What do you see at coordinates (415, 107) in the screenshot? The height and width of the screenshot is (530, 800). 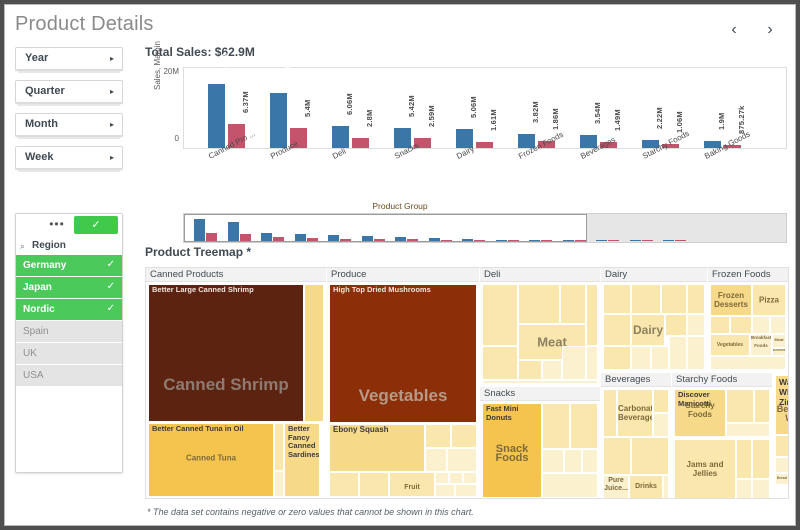 I see `bar-group: 5.42M 2.59M` at bounding box center [415, 107].